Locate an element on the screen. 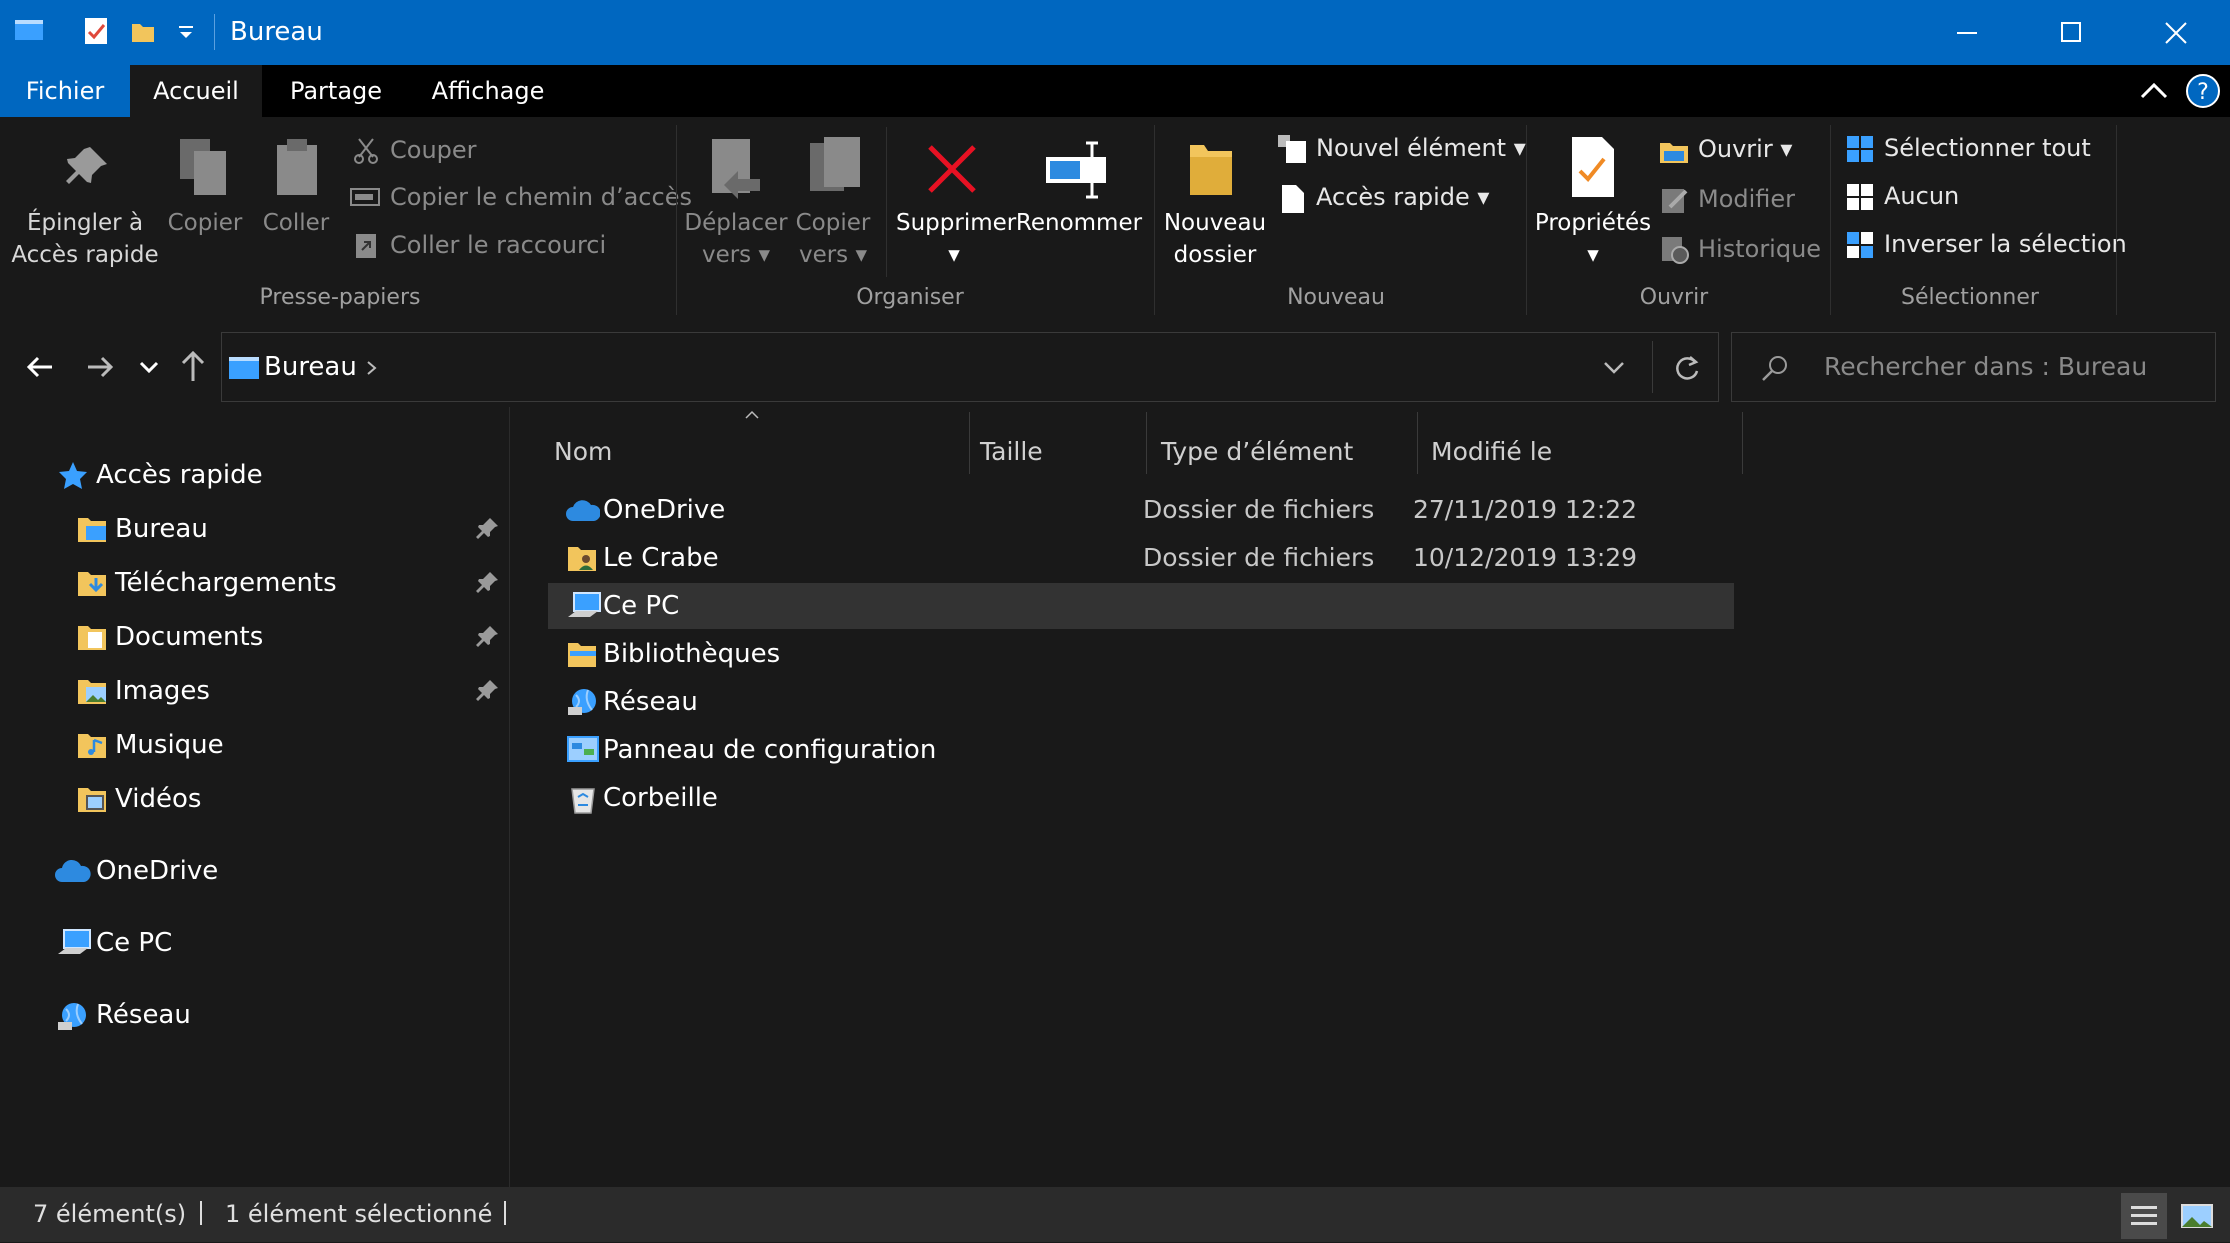  recent-locations-chevron-icon is located at coordinates (149, 367).